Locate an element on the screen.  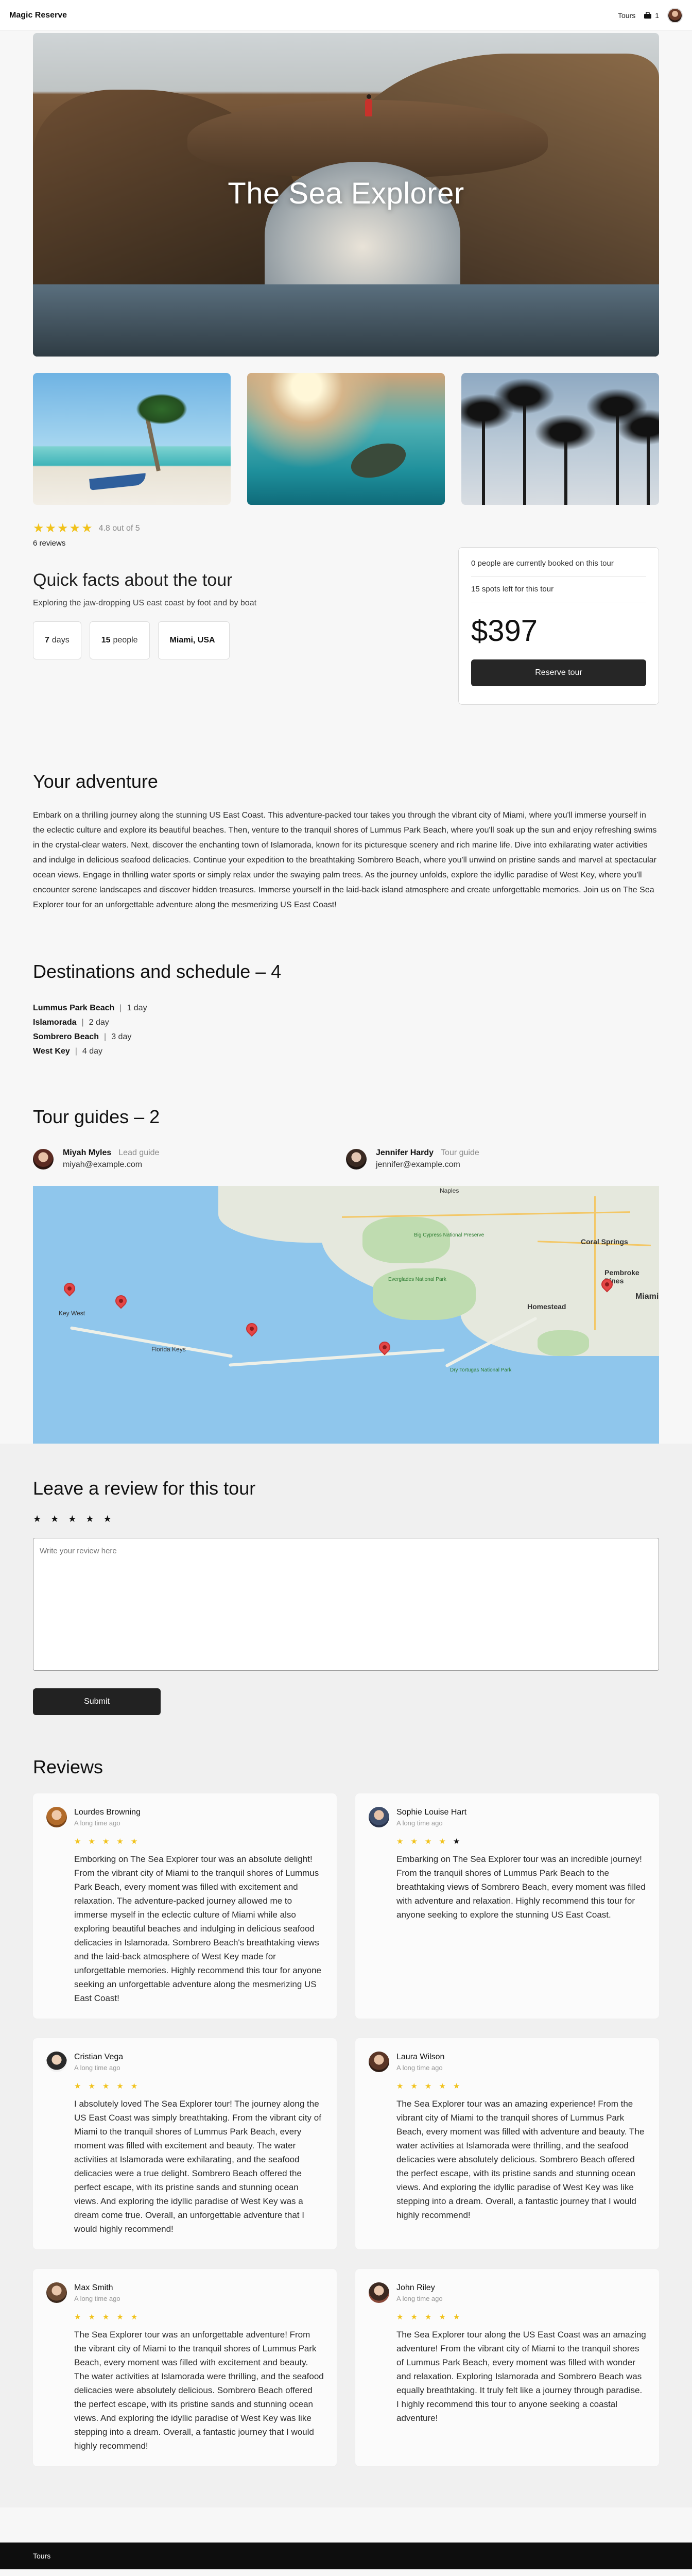
bookings-button: 1 is located at coordinates (651, 15).